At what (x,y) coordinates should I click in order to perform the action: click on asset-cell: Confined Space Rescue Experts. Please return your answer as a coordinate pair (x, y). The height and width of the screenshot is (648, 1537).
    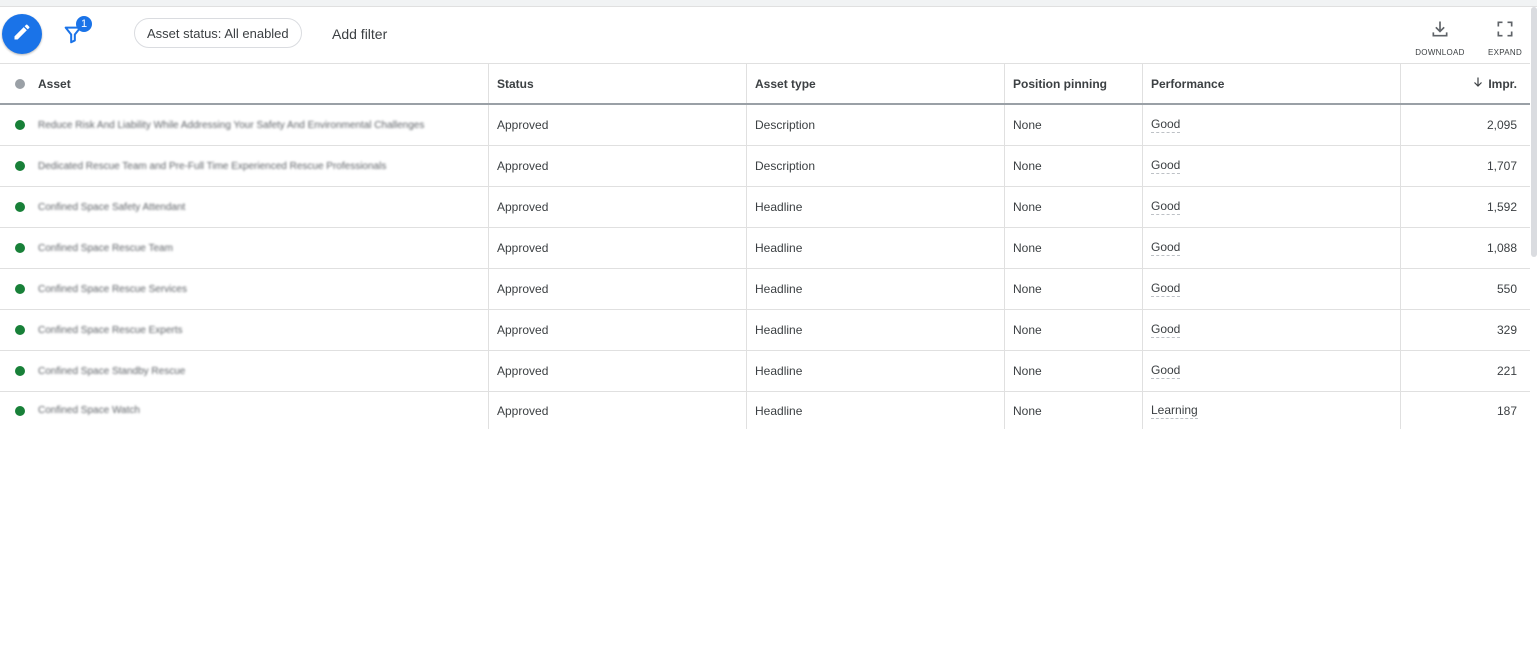
    Looking at the image, I should click on (244, 330).